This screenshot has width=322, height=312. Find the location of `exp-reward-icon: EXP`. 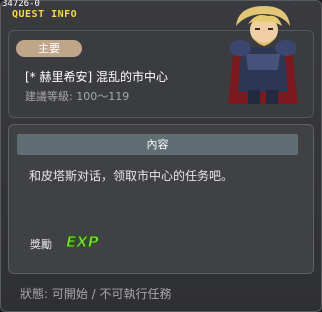

exp-reward-icon: EXP is located at coordinates (83, 241).